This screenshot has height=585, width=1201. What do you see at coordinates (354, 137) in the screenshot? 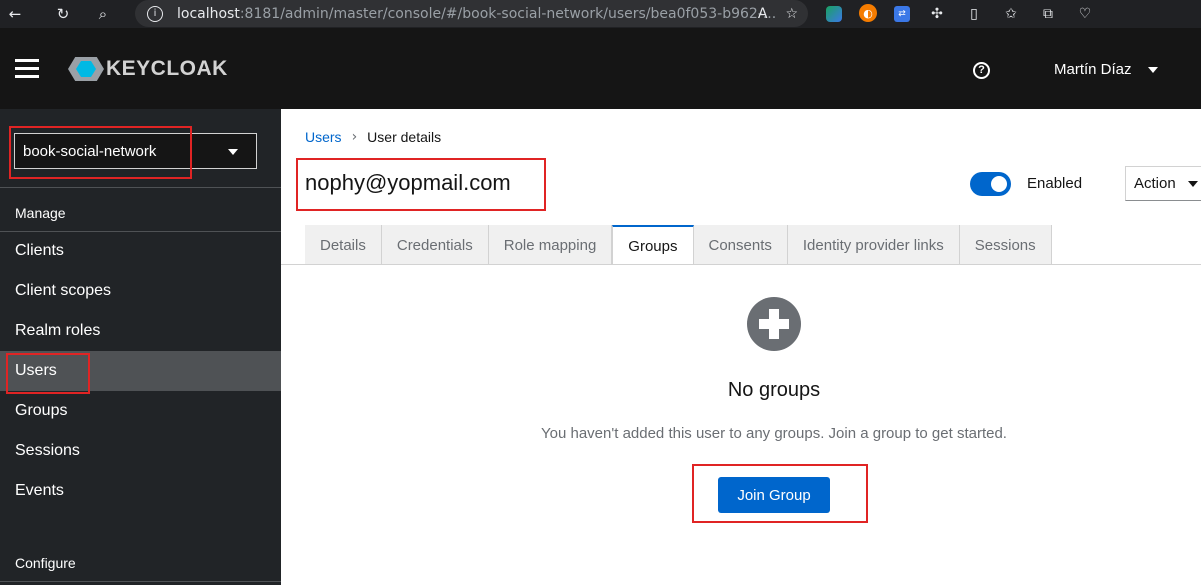
I see `chevron-right-icon: ›` at bounding box center [354, 137].